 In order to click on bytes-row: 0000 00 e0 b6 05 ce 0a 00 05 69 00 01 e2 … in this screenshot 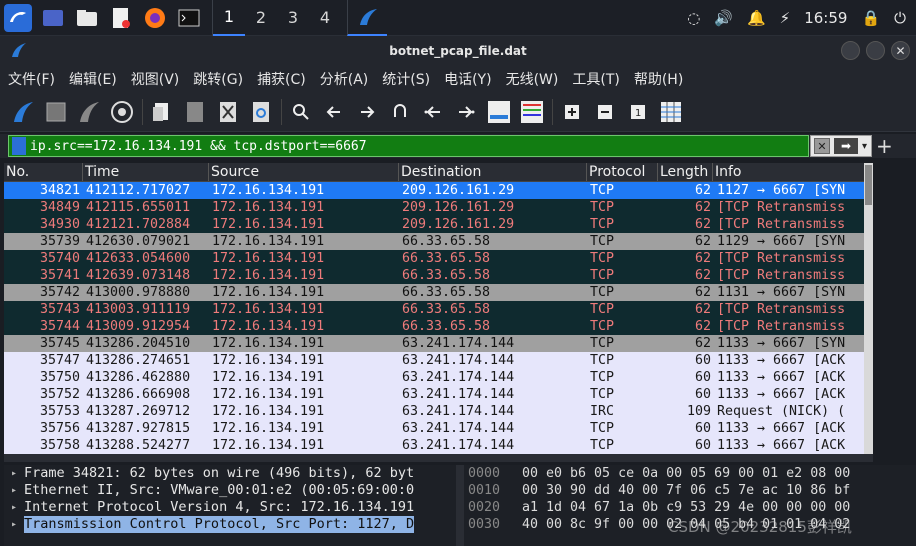, I will do `click(690, 473)`.